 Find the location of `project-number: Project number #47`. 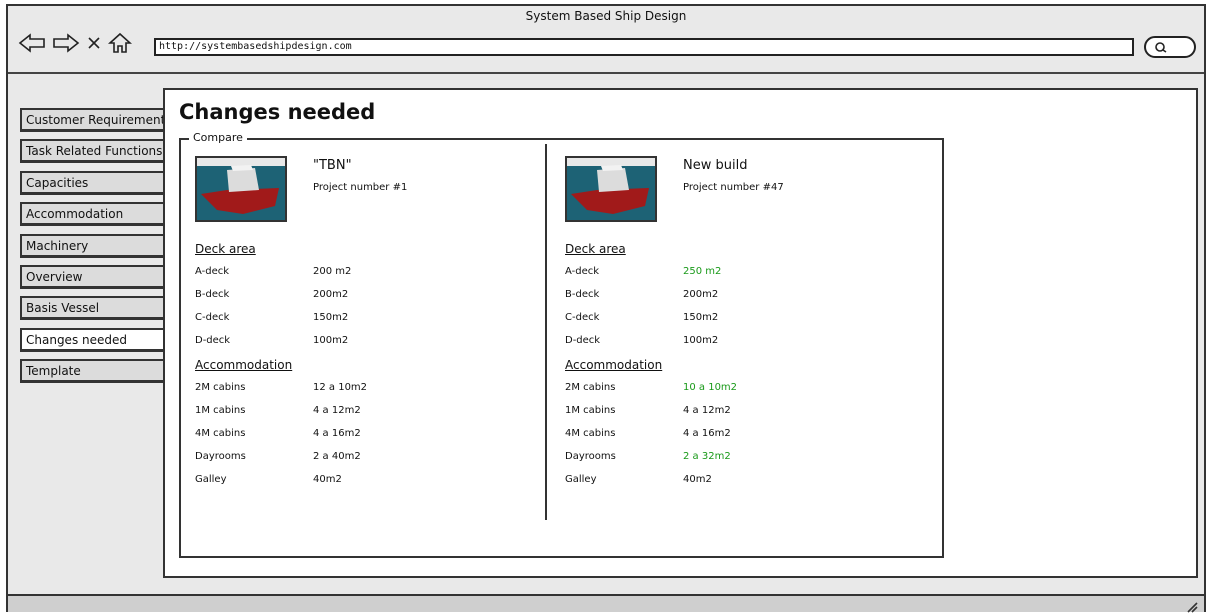

project-number: Project number #47 is located at coordinates (733, 187).